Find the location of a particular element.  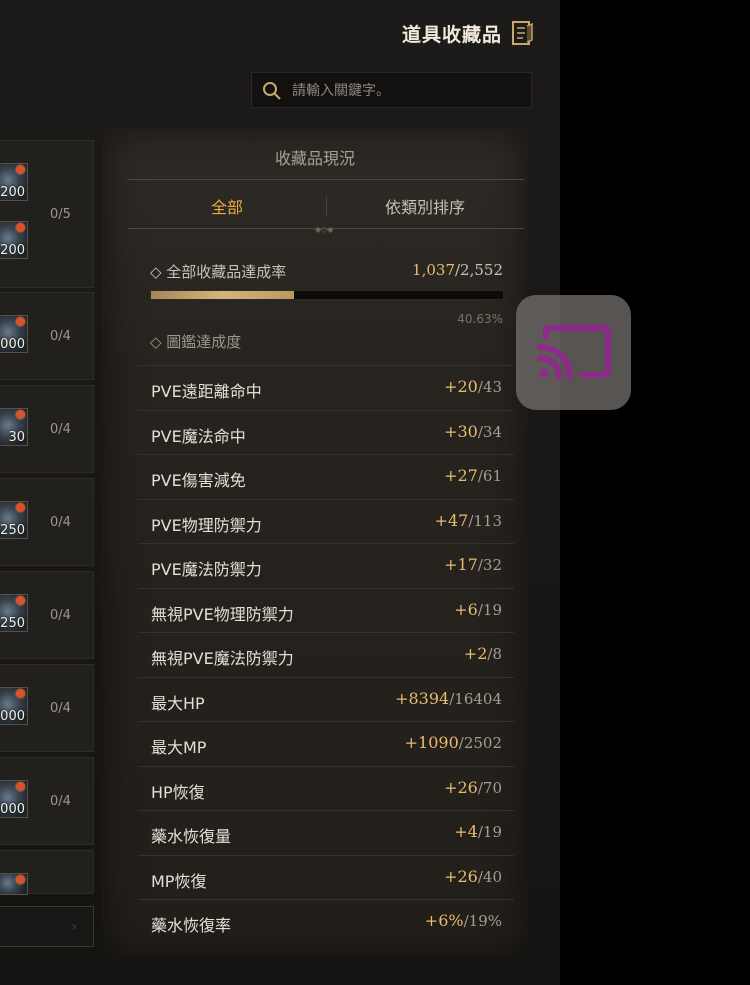

search-bar is located at coordinates (391, 90).